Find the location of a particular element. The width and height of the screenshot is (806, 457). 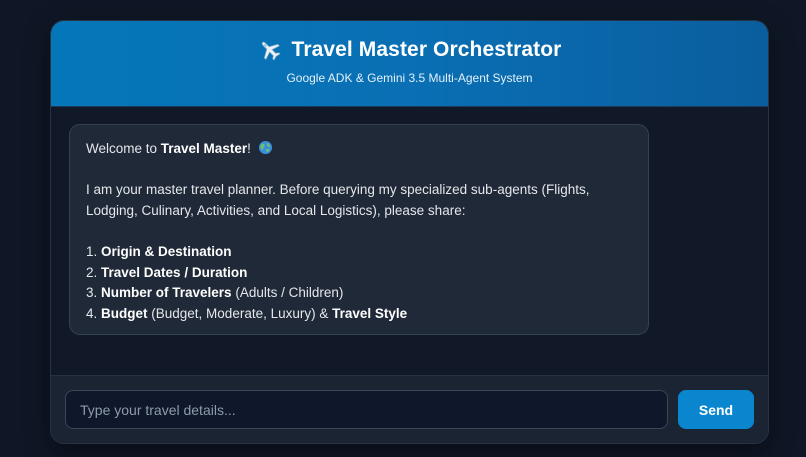

welcome-prefix: Welcome to is located at coordinates (123, 148).